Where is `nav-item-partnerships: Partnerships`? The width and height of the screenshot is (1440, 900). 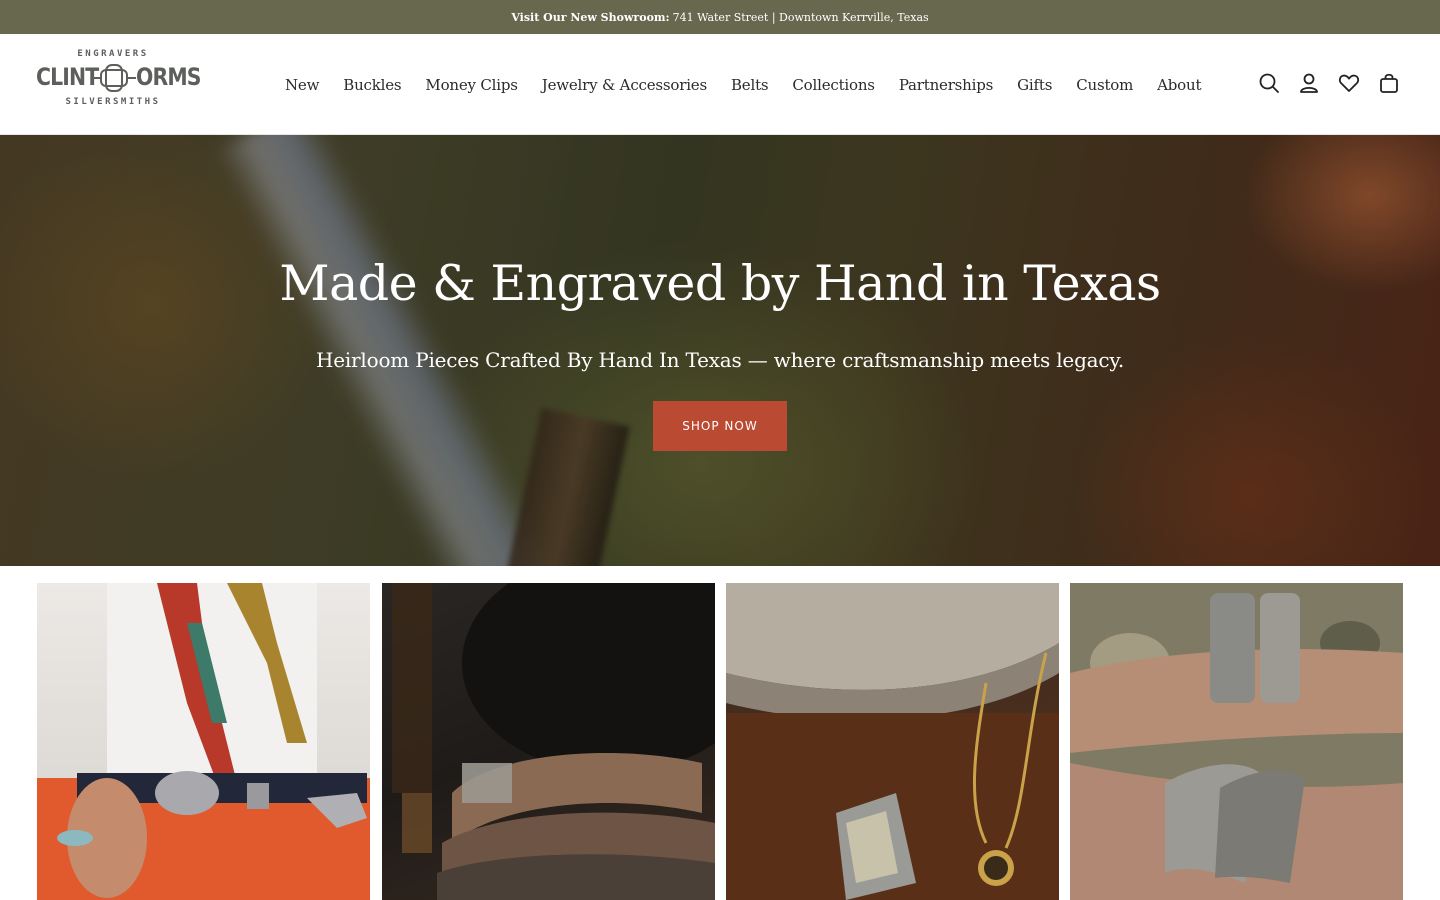 nav-item-partnerships: Partnerships is located at coordinates (946, 85).